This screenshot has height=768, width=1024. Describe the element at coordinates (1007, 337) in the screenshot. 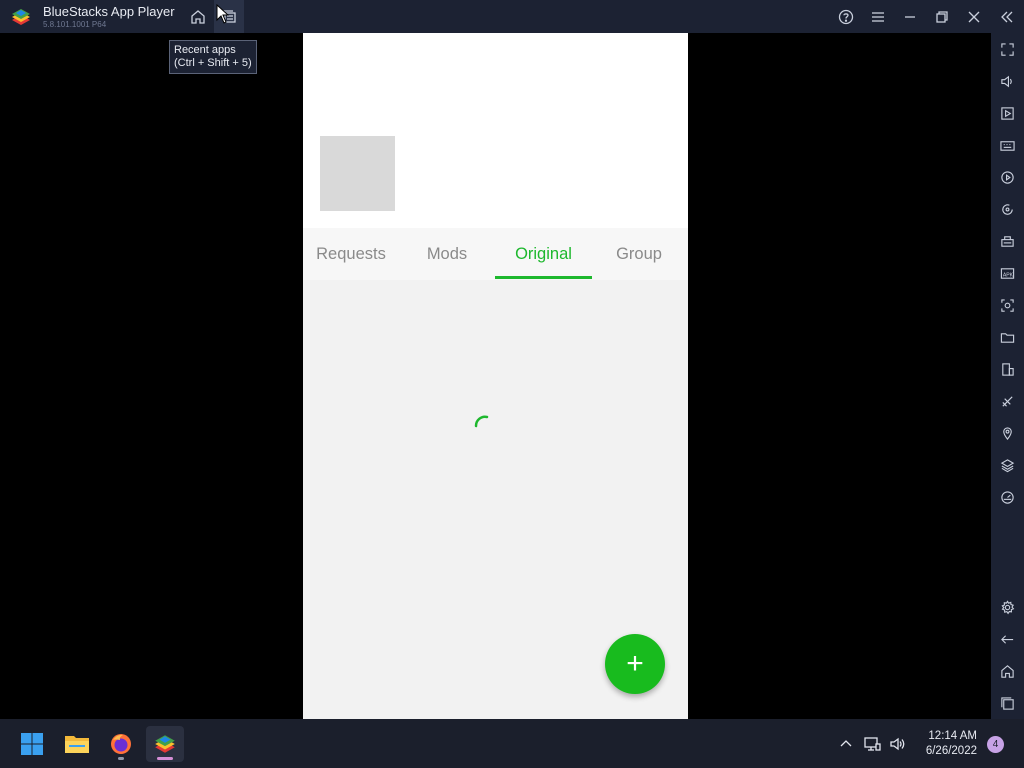

I see `folder-icon` at that location.